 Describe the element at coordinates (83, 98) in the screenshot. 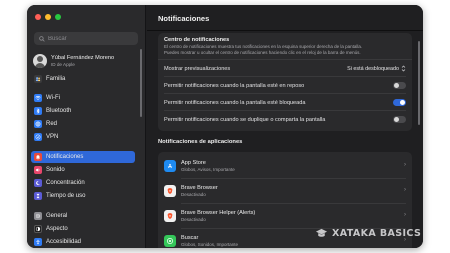

I see `sidebar-item-wifi: Wi-Fi` at that location.